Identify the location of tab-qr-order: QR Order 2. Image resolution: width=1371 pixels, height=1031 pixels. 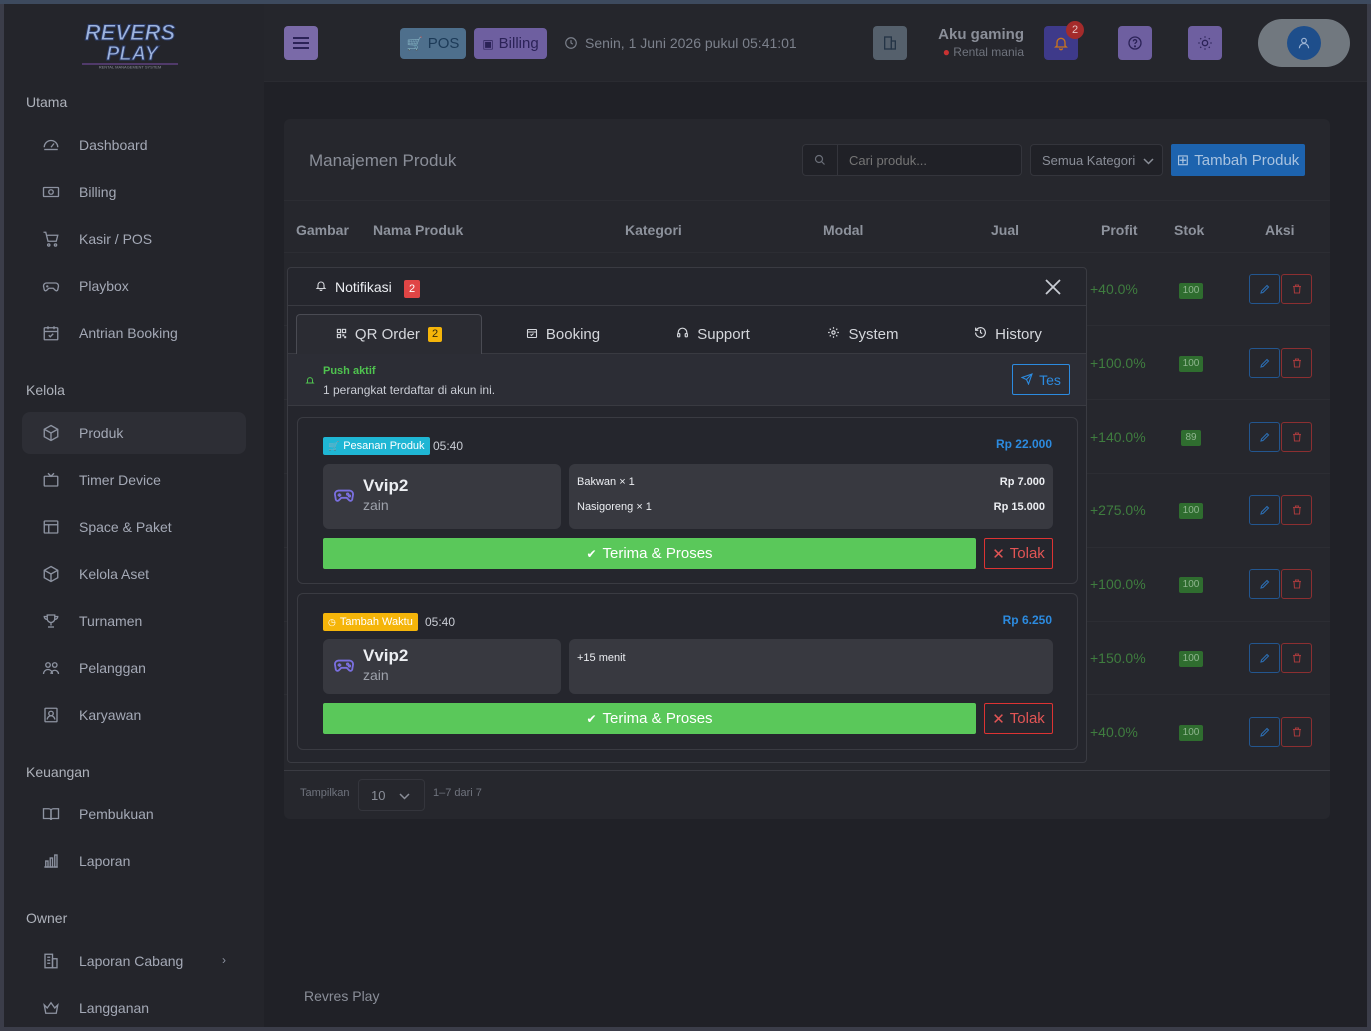
(389, 334).